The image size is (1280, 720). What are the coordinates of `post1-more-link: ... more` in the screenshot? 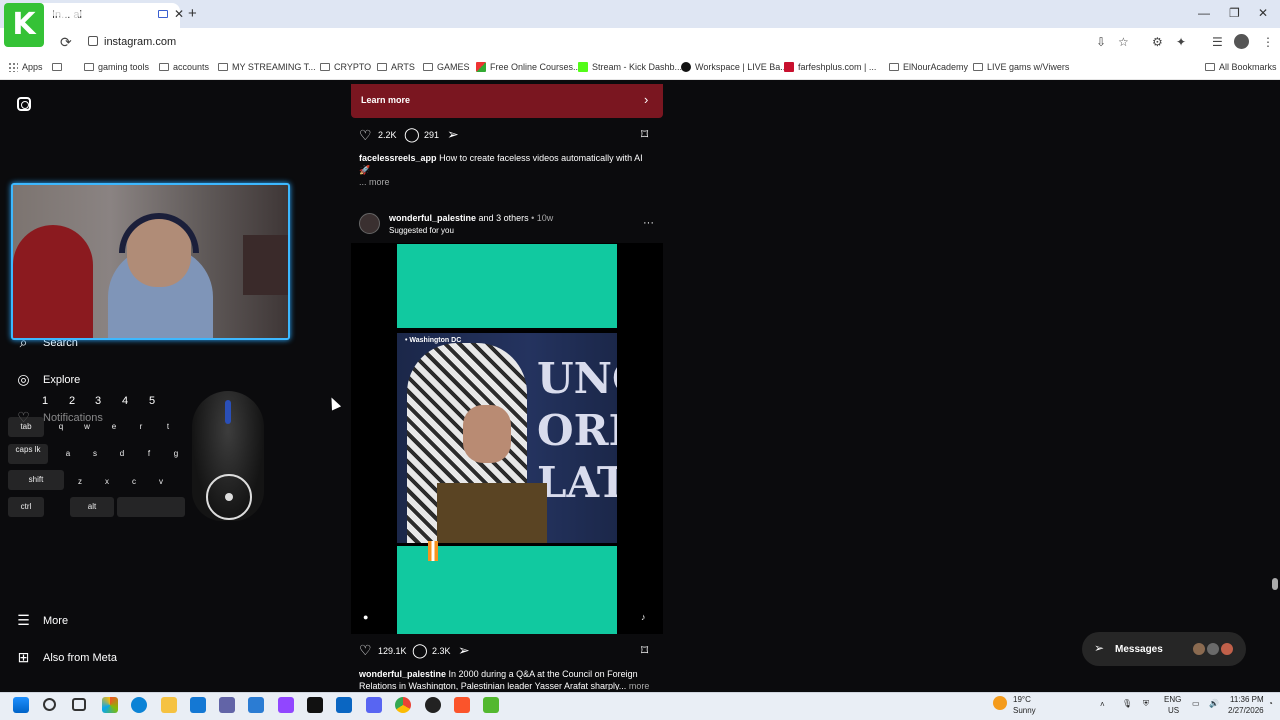 It's located at (374, 182).